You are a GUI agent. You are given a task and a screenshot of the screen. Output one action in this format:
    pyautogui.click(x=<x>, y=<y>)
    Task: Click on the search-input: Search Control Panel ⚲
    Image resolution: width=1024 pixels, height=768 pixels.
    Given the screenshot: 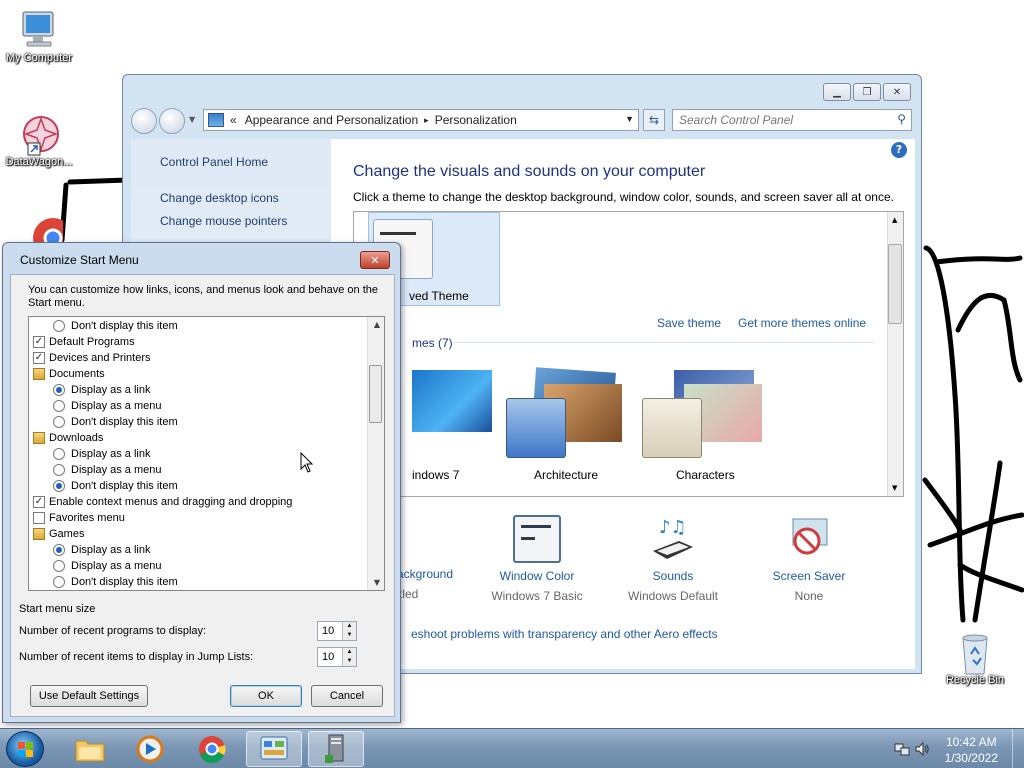 What is the action you would take?
    pyautogui.click(x=792, y=120)
    